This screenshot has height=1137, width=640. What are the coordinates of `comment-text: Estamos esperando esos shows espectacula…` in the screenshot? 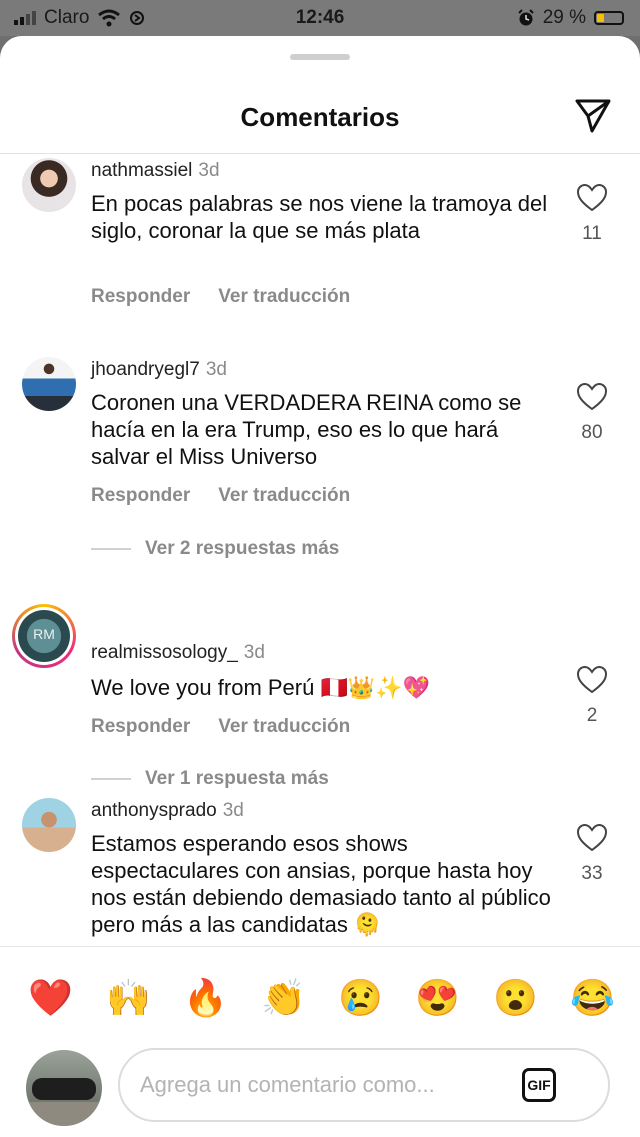 It's located at (321, 884).